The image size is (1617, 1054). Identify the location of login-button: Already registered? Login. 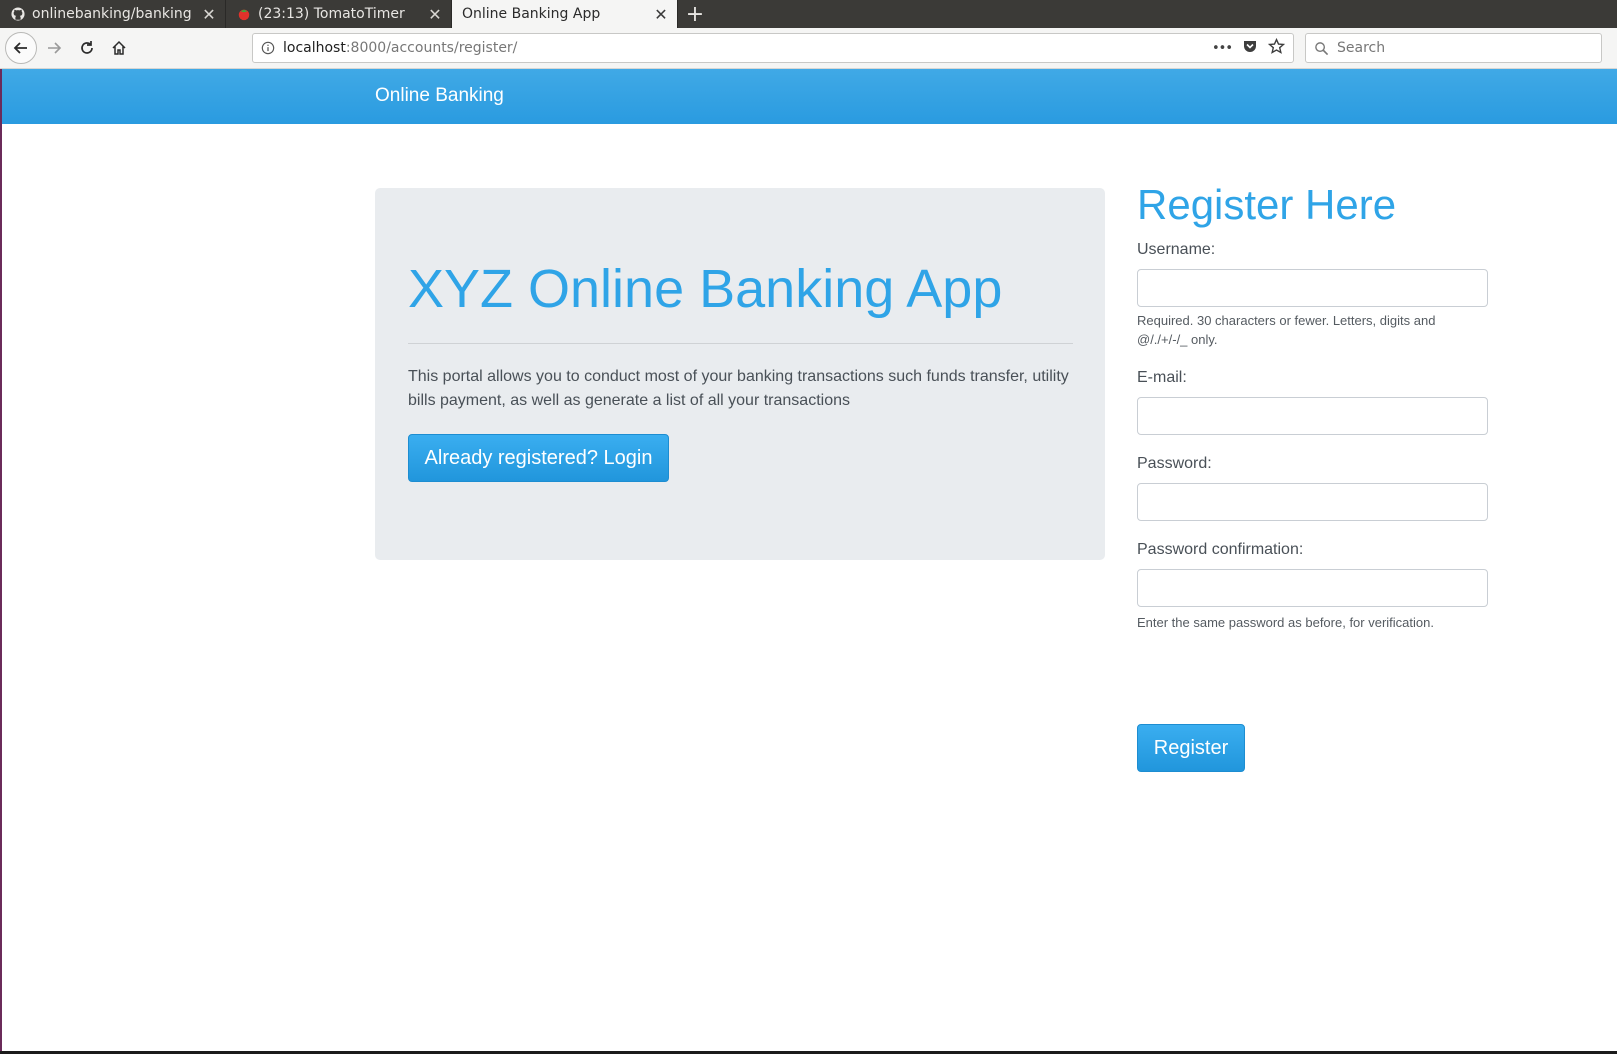
(538, 458).